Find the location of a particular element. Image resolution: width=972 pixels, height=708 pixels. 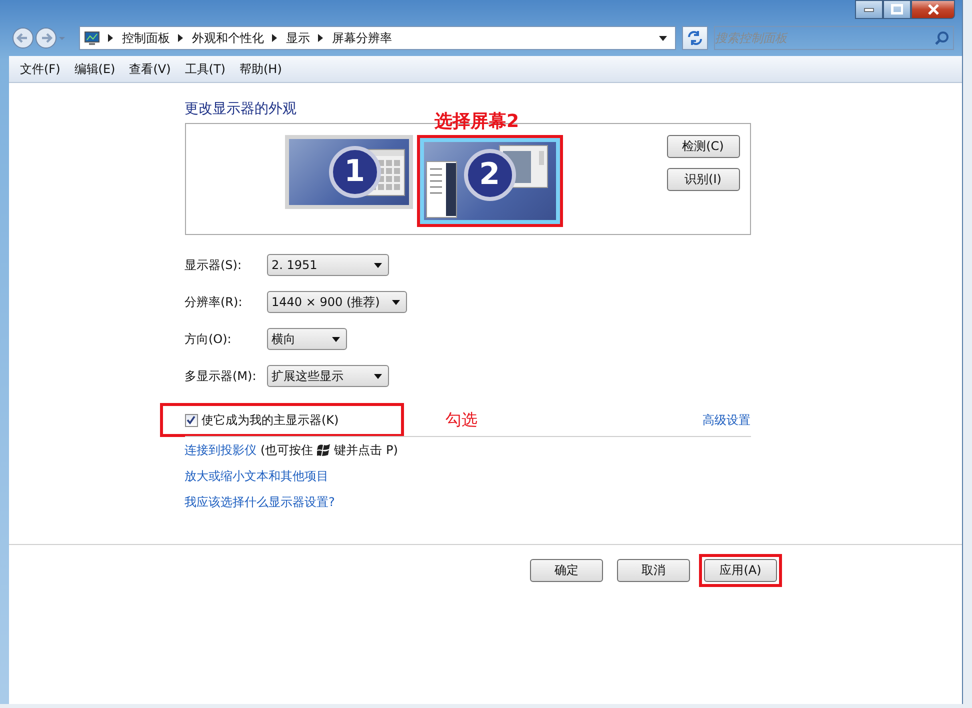

search-icon is located at coordinates (942, 38).